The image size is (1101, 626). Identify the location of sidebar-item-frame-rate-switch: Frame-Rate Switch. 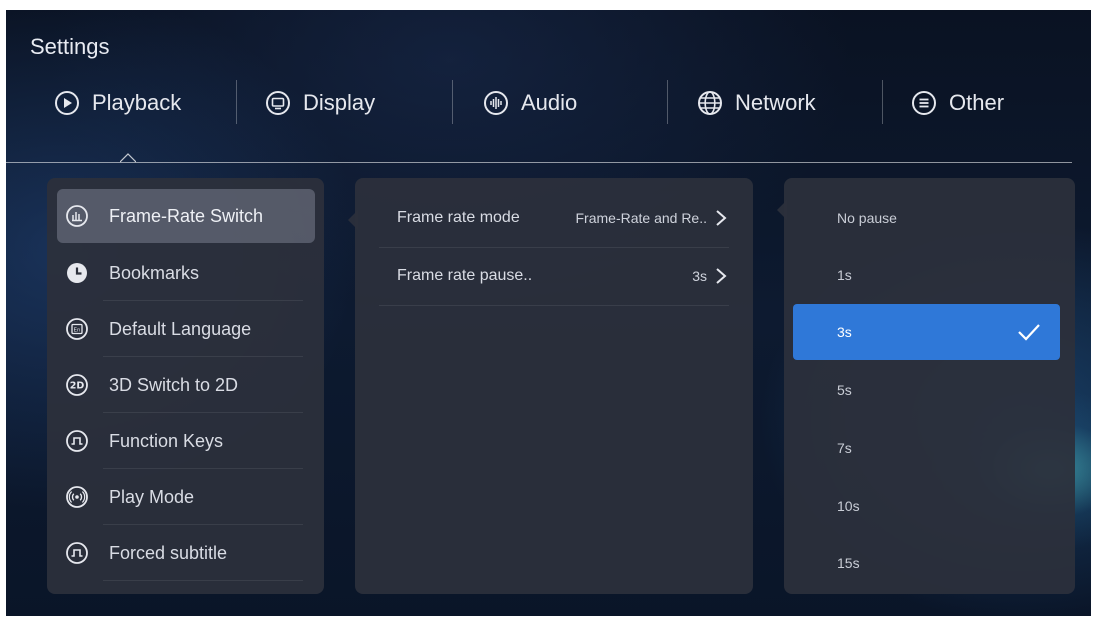
(186, 216).